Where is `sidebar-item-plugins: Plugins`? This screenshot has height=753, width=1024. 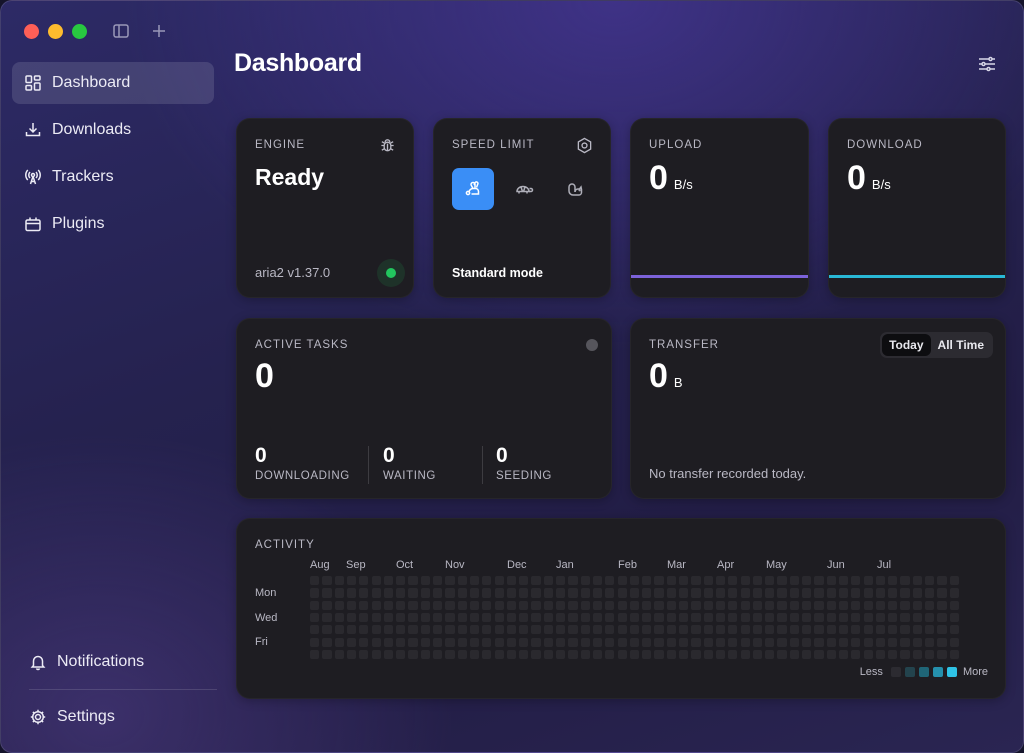 sidebar-item-plugins: Plugins is located at coordinates (113, 224).